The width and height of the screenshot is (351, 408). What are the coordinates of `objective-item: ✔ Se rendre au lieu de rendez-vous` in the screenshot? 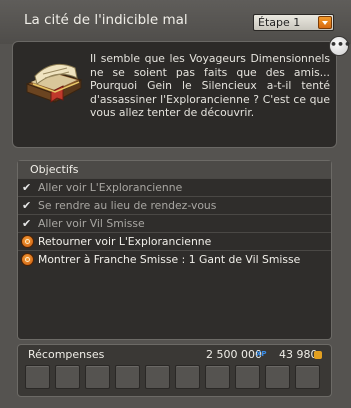 It's located at (174, 205).